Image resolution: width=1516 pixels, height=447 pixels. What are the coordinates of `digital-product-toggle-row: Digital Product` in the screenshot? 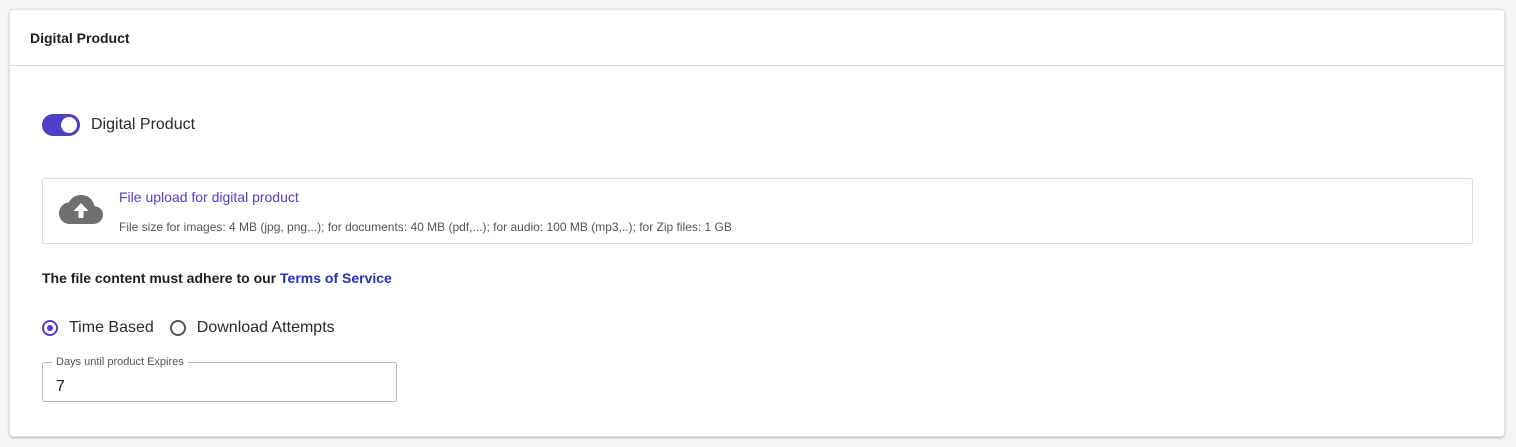 It's located at (118, 125).